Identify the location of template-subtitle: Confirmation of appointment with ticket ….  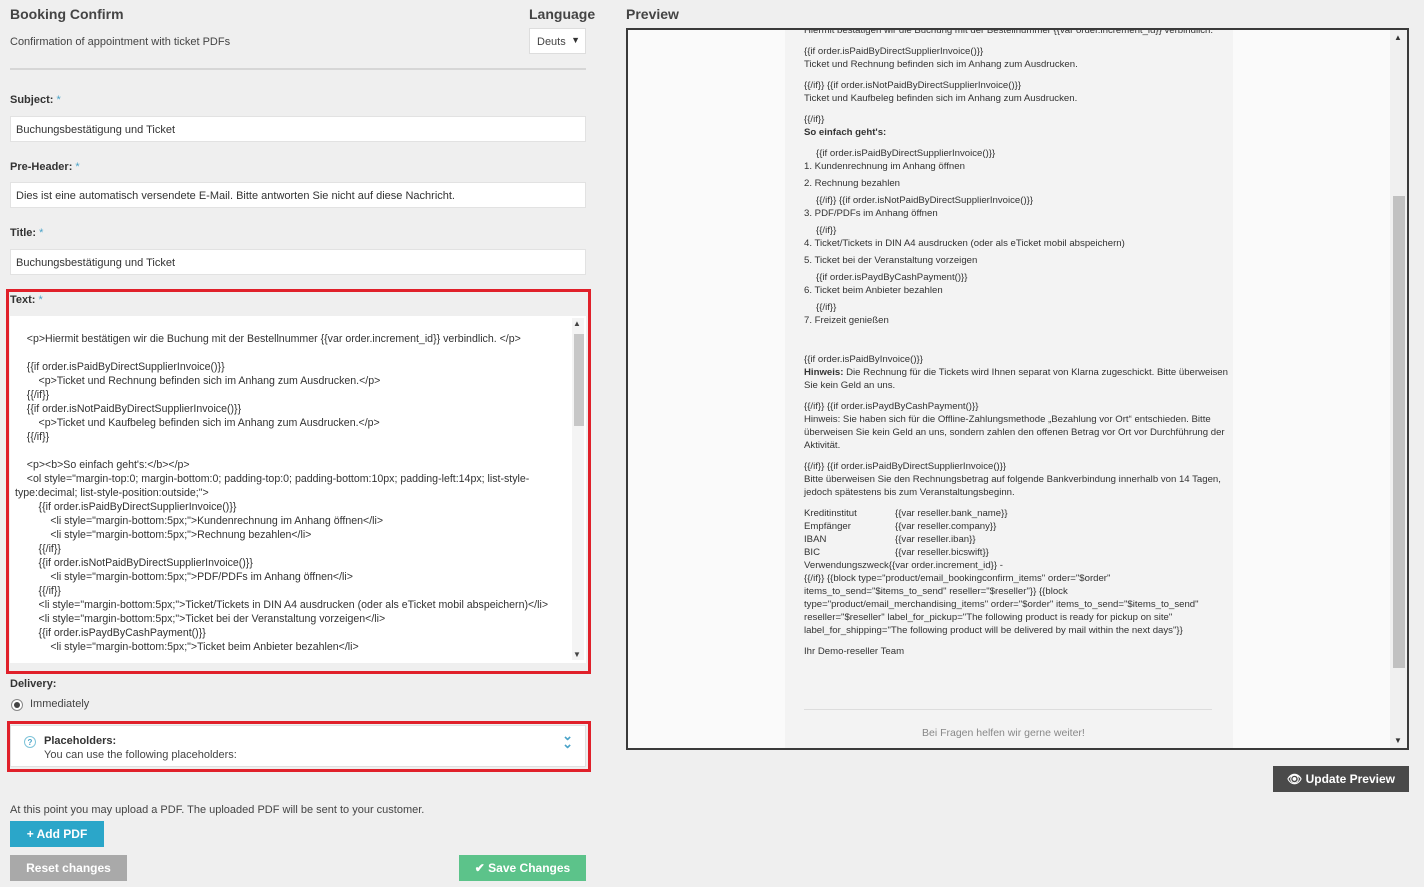
(120, 42).